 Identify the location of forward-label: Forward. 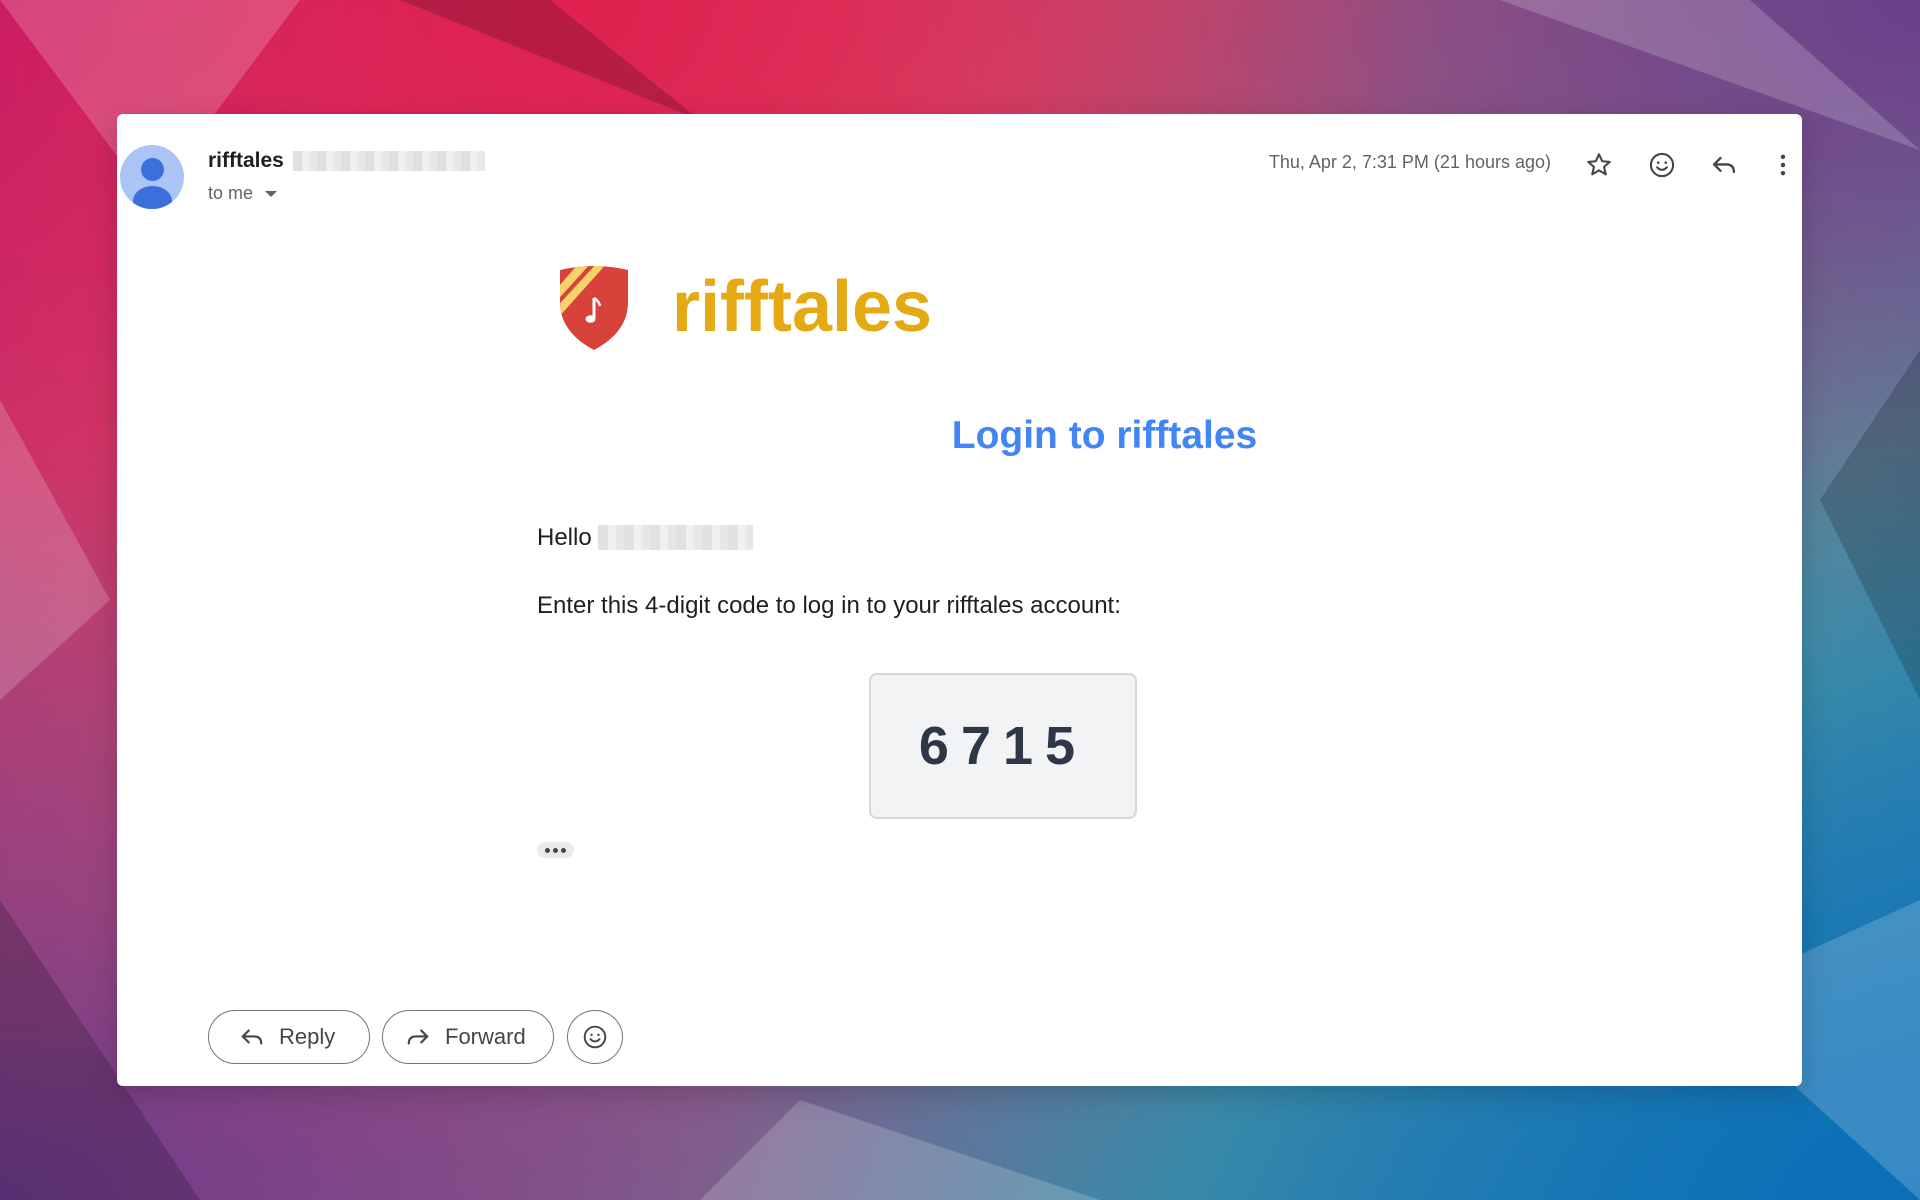
(485, 1036).